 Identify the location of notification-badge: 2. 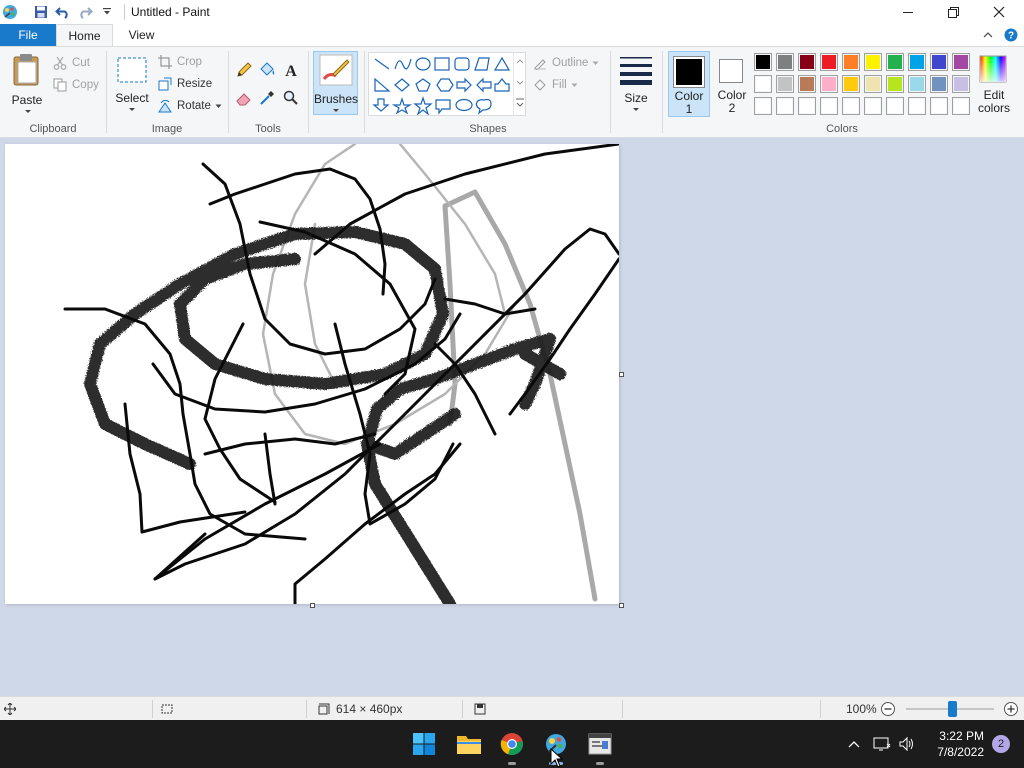
(1001, 744).